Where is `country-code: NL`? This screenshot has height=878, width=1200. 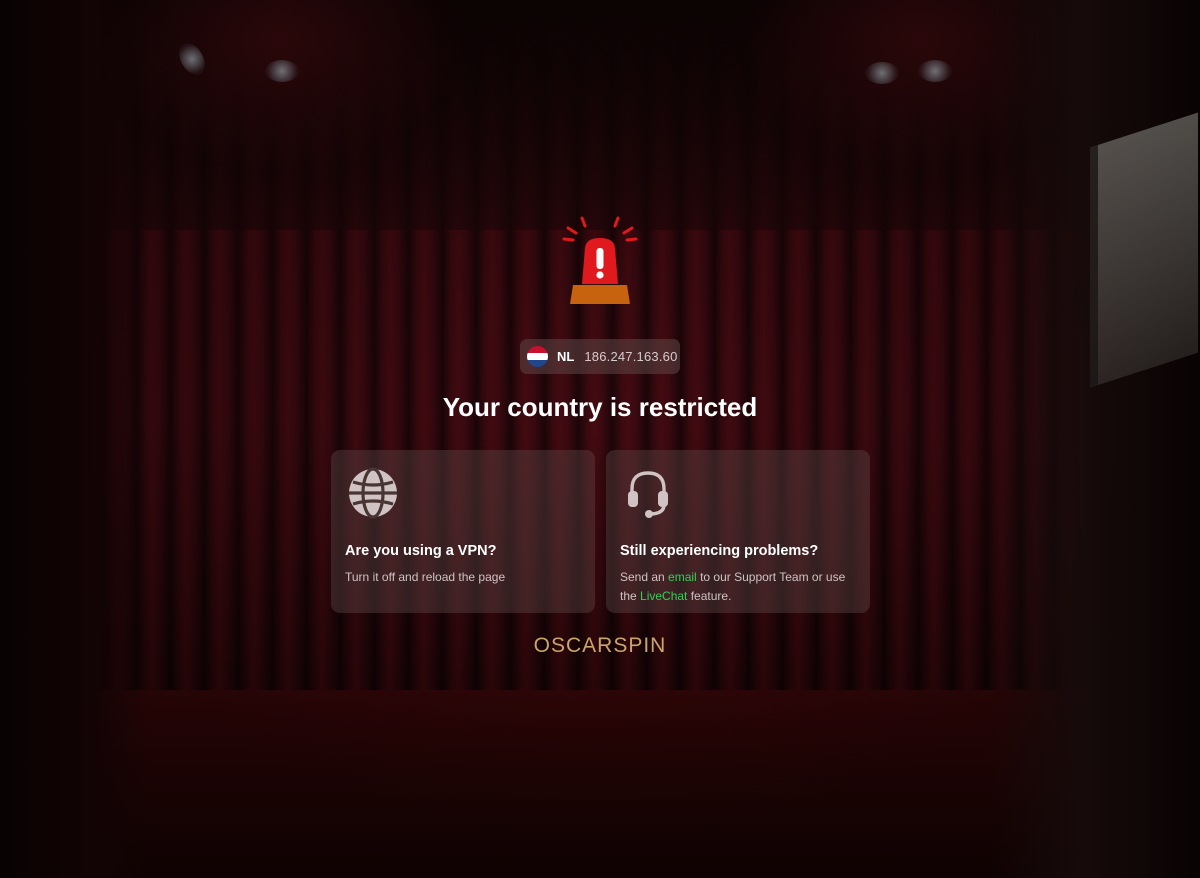
country-code: NL is located at coordinates (566, 356).